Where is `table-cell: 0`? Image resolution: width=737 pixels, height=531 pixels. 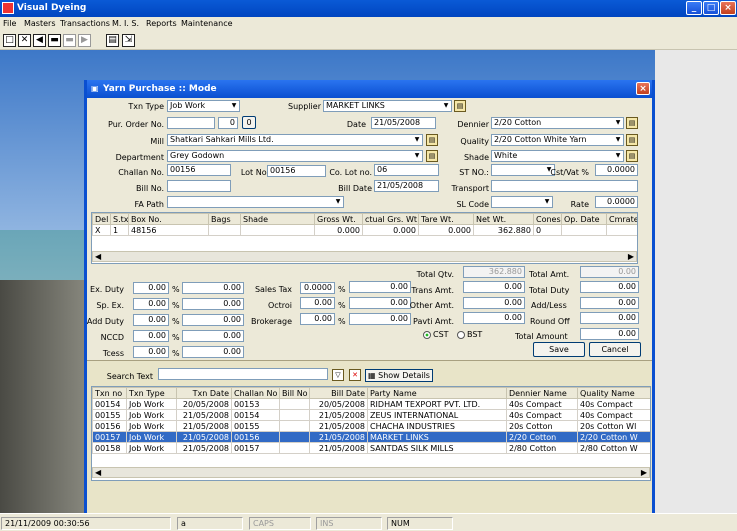
table-cell: 0 is located at coordinates (547, 230).